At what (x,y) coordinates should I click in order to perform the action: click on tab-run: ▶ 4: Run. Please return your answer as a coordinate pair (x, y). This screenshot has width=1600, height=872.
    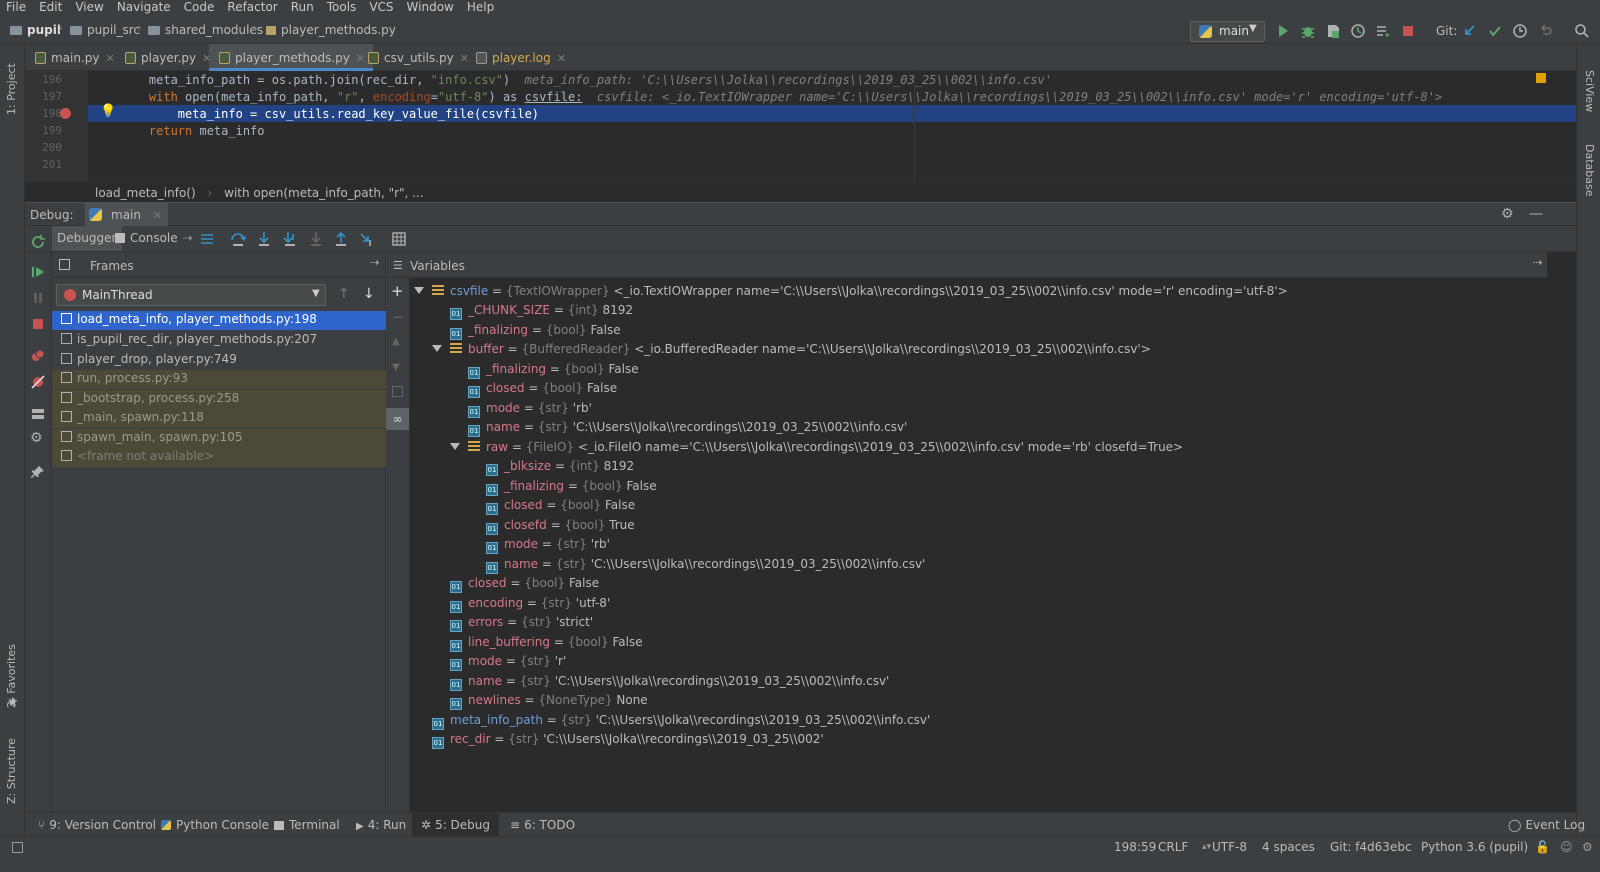
    Looking at the image, I should click on (381, 825).